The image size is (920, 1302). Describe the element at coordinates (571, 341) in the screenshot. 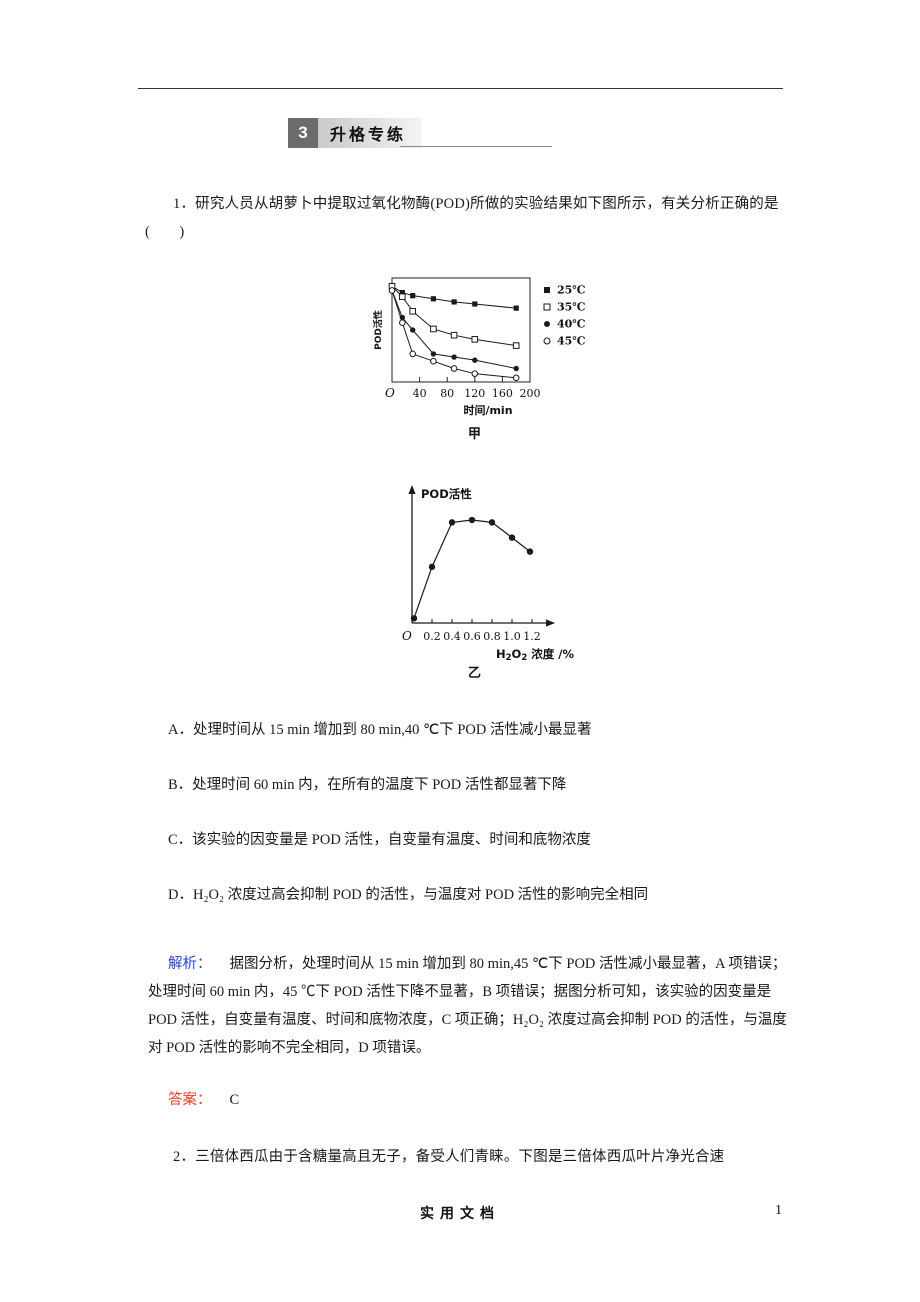

I see `legend-label: 45℃` at that location.